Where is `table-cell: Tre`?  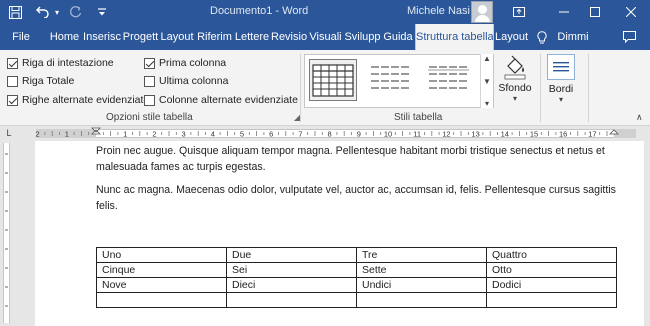 table-cell: Tre is located at coordinates (421, 255).